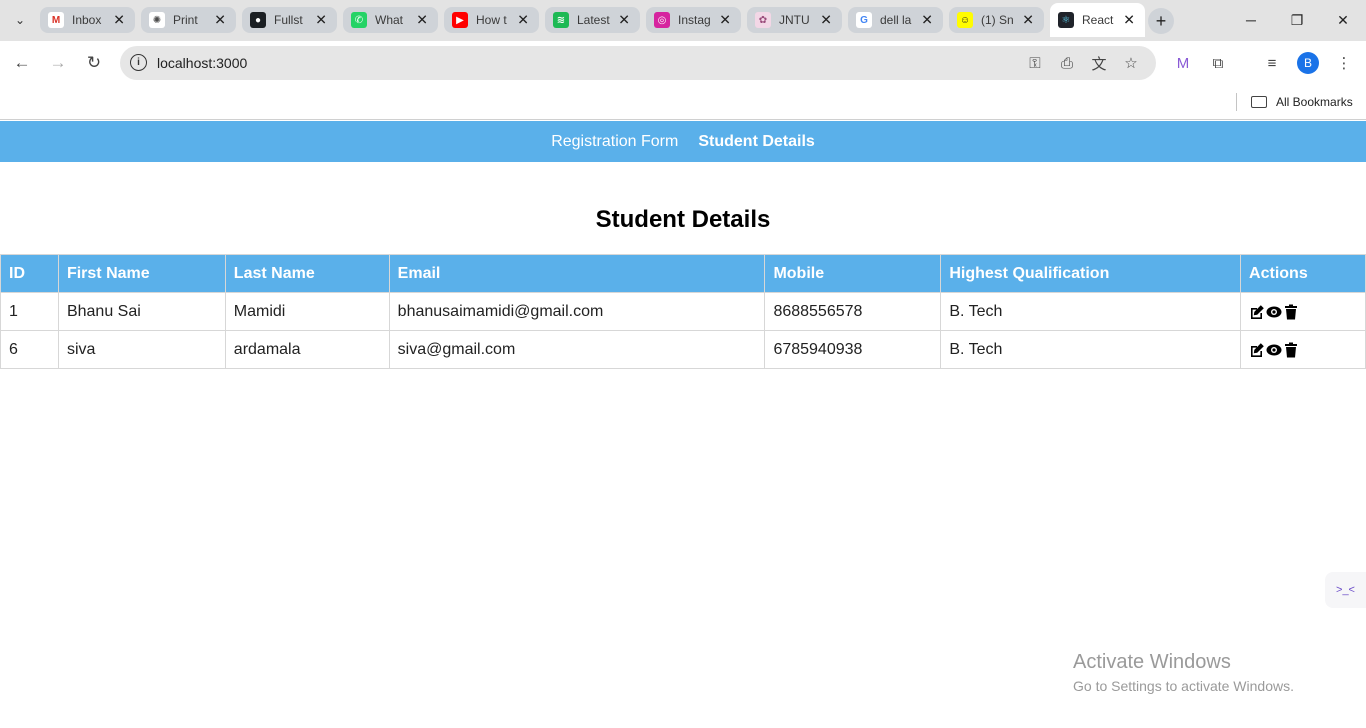  I want to click on browser-tab: ◎ Instag ✕, so click(693, 20).